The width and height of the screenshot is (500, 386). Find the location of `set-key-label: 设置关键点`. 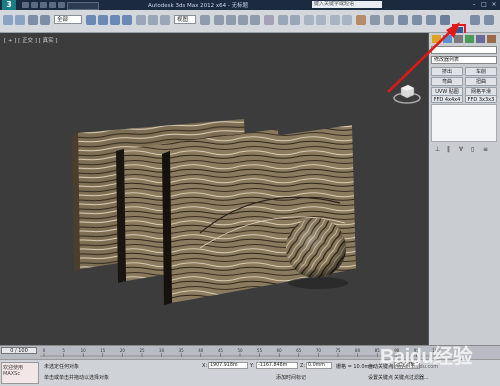

set-key-label: 设置关键点 is located at coordinates (380, 377).